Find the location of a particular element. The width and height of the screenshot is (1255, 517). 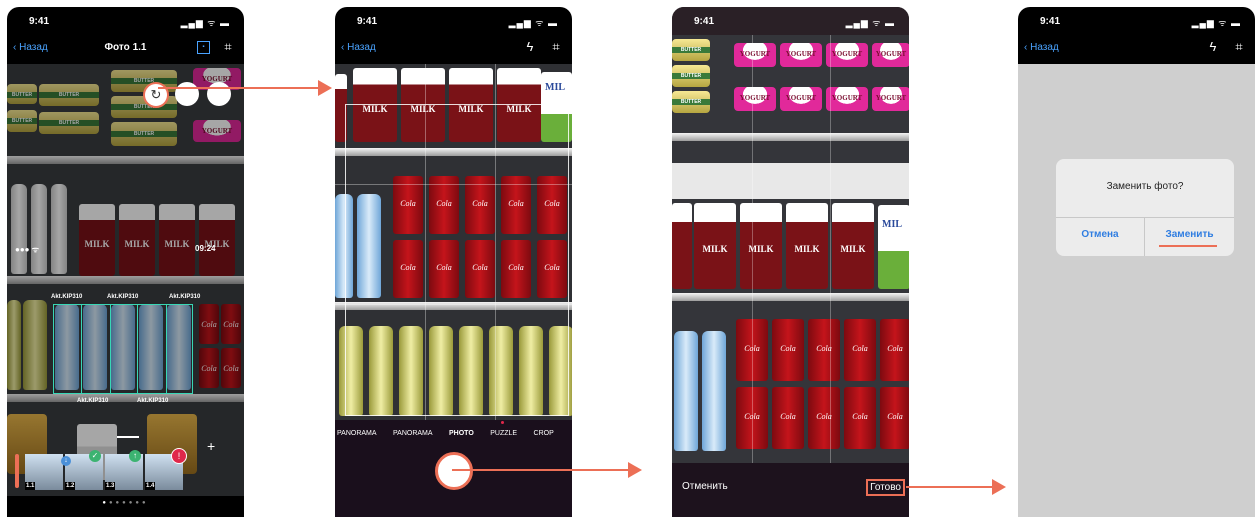

download-icon: ↓ is located at coordinates (66, 461).